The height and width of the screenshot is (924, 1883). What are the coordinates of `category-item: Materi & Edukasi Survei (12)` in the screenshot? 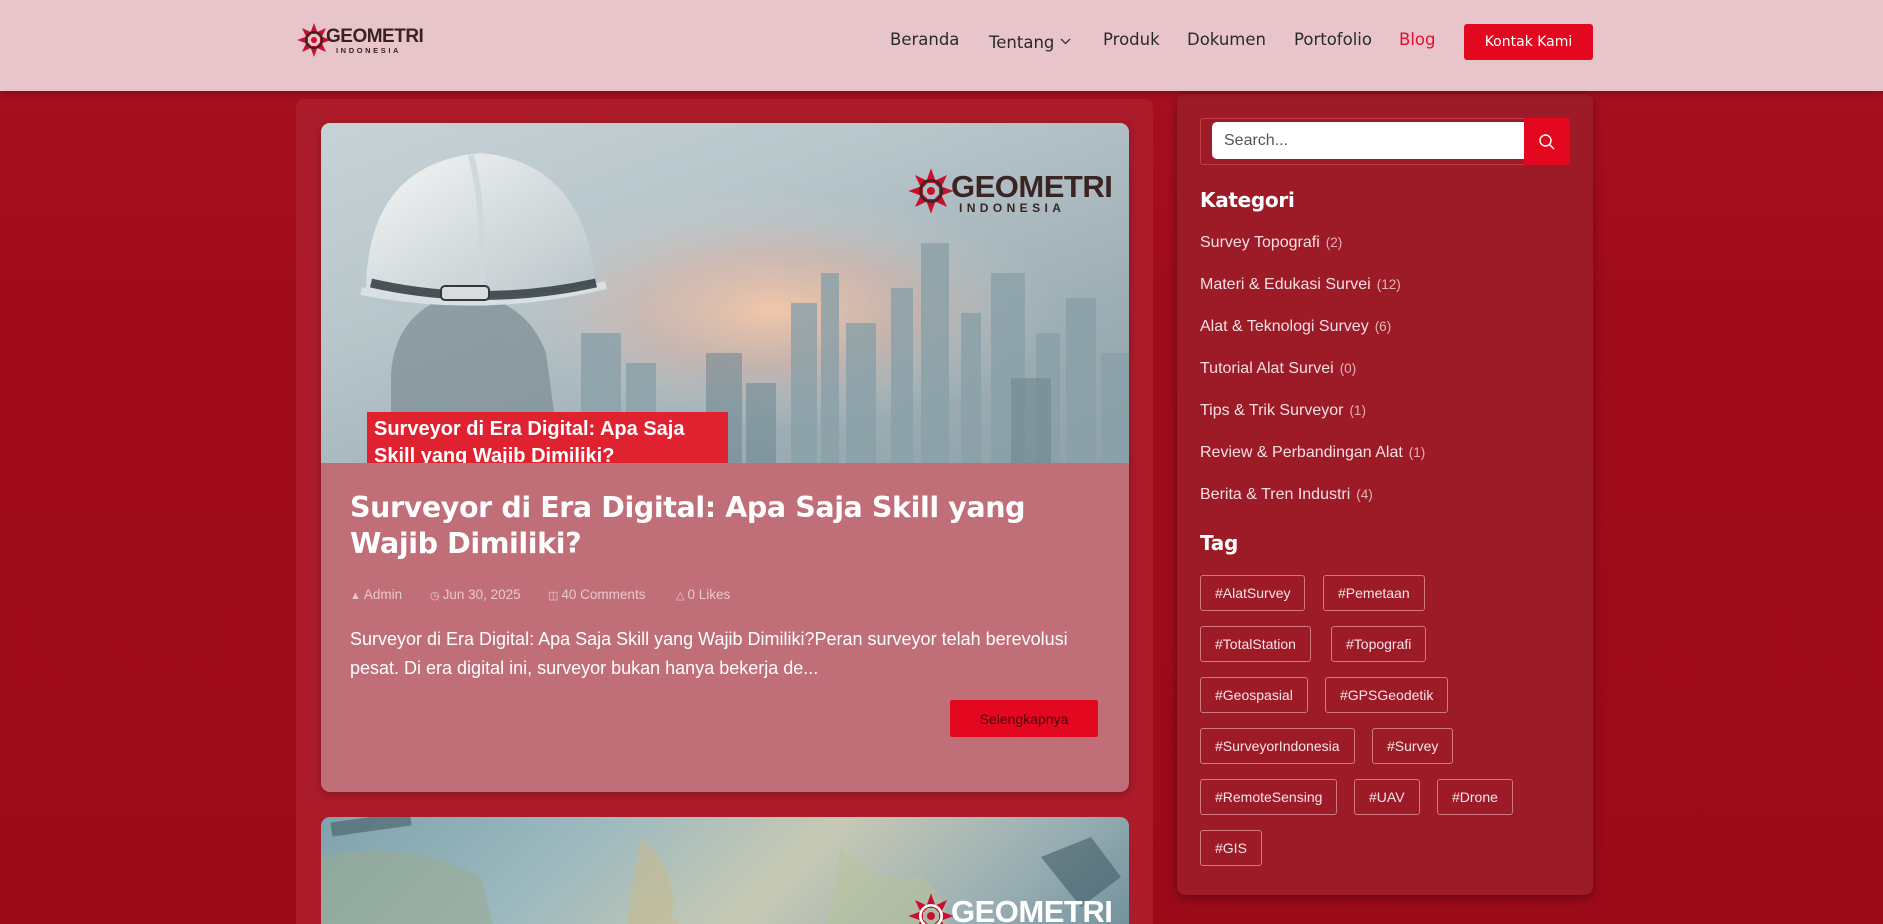 It's located at (1300, 285).